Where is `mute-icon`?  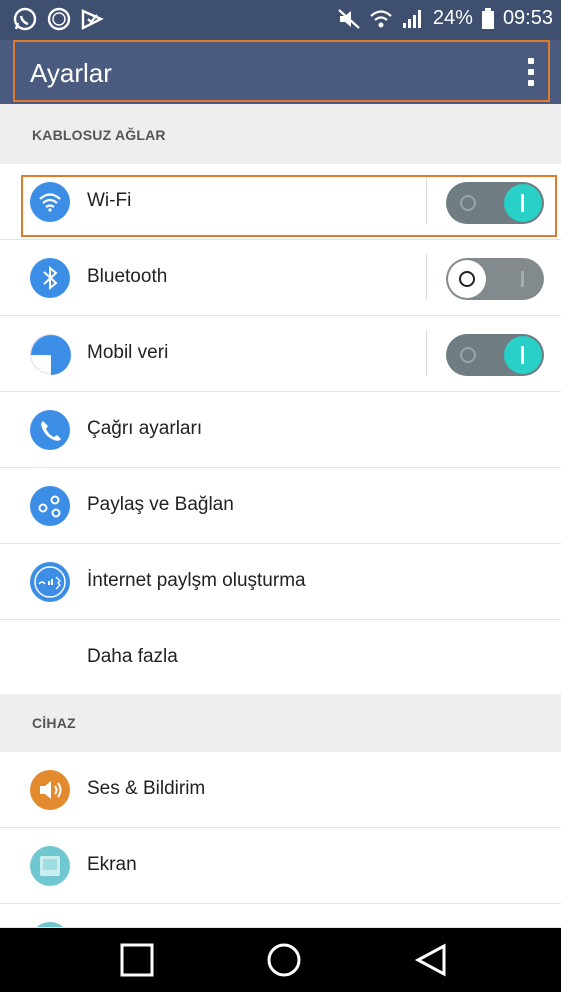
mute-icon is located at coordinates (349, 19).